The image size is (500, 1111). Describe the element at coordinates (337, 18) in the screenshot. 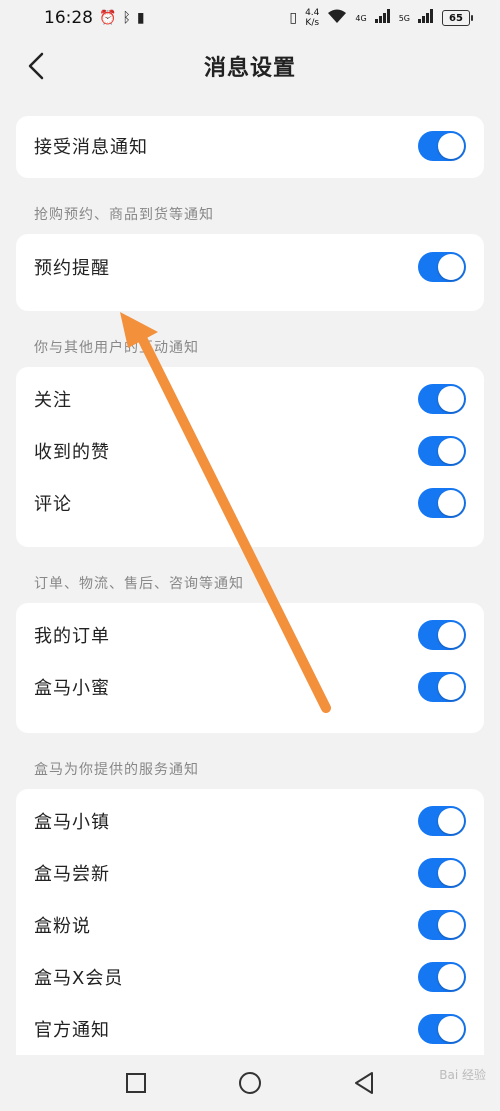

I see `wifi-icon` at that location.